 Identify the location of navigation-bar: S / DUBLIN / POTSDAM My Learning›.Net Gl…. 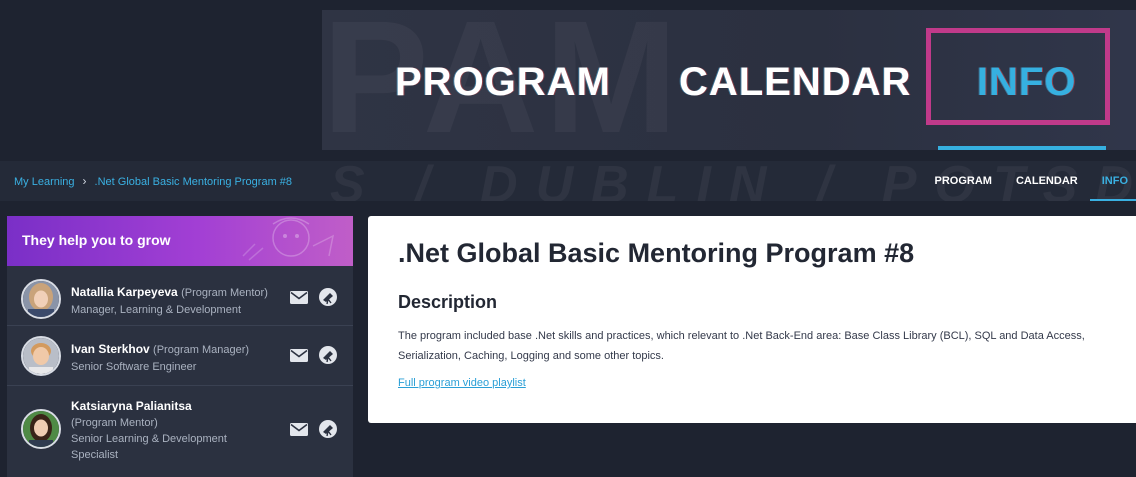
(568, 181).